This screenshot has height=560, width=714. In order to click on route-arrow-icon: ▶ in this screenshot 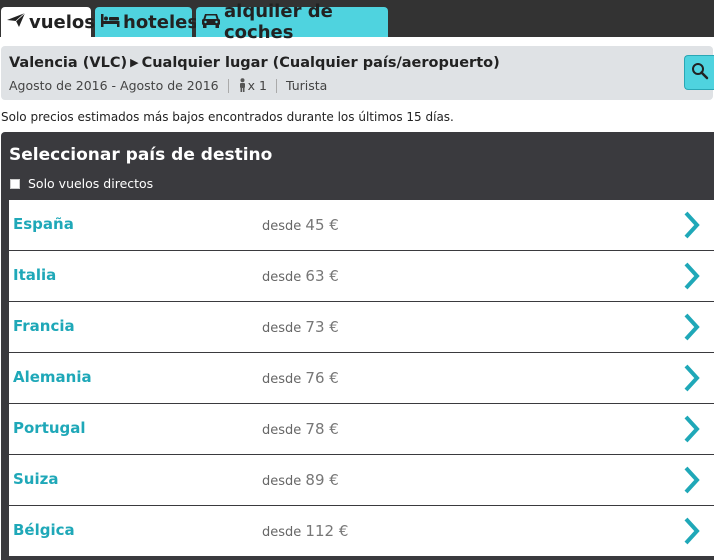, I will do `click(134, 62)`.